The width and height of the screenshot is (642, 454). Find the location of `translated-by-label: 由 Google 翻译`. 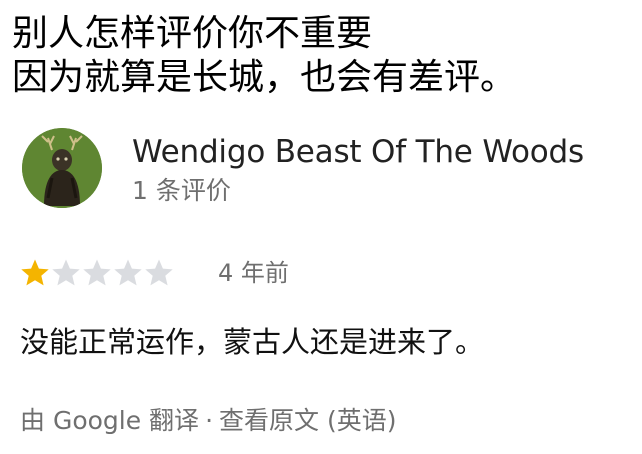

translated-by-label: 由 Google 翻译 is located at coordinates (110, 420).